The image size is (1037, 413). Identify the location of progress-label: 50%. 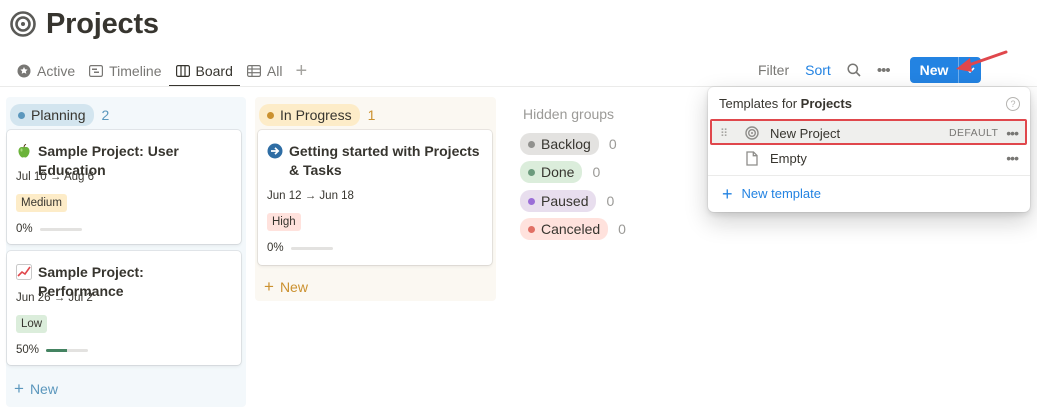
(28, 350).